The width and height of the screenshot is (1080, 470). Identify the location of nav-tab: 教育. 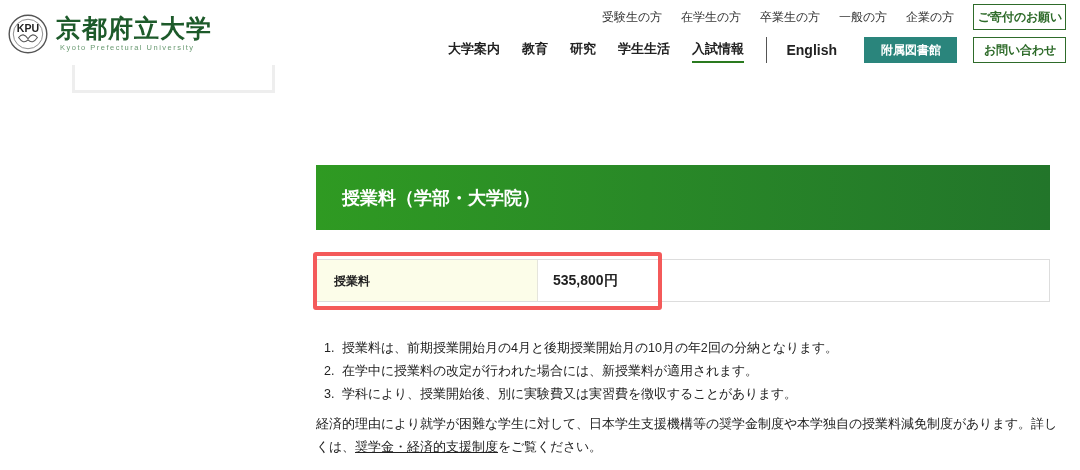
(535, 50).